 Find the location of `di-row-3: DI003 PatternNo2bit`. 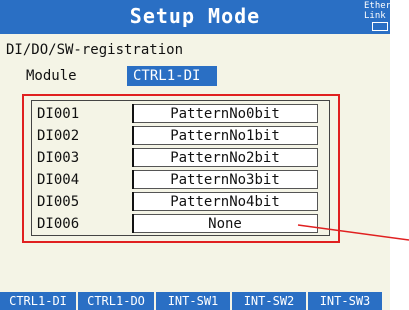

di-row-3: DI003 PatternNo2bit is located at coordinates (195, 158).